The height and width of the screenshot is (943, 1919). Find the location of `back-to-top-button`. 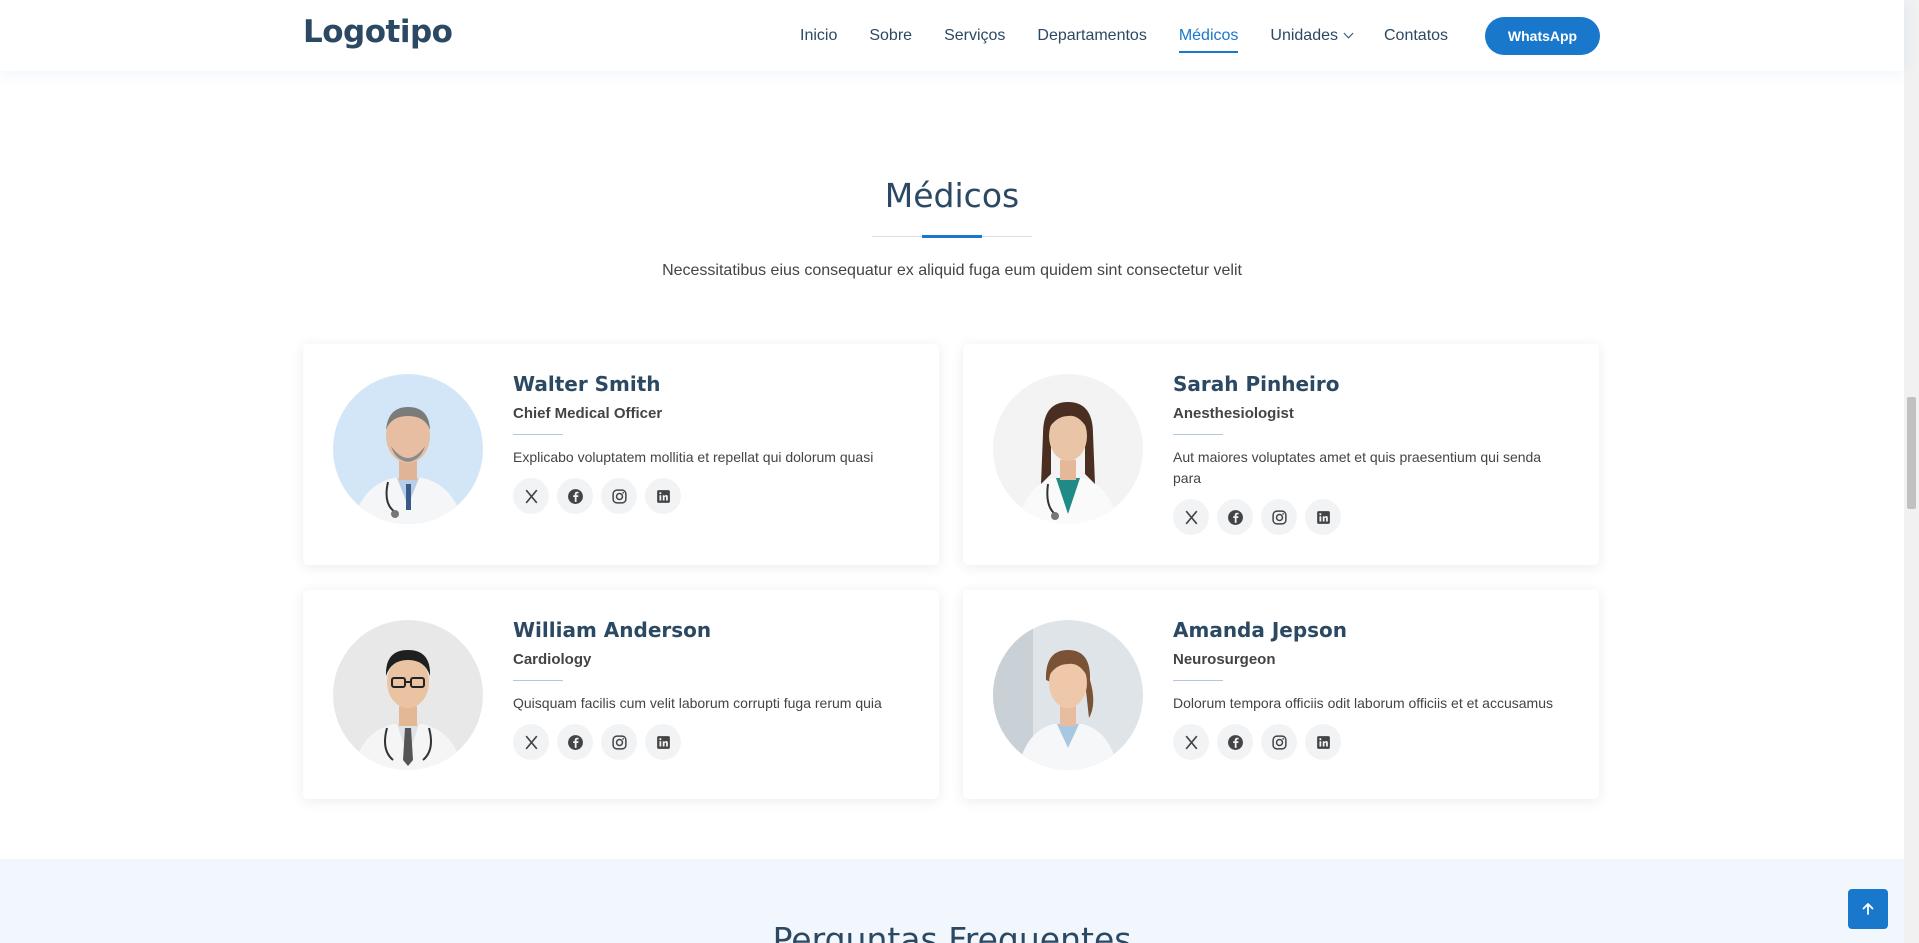

back-to-top-button is located at coordinates (1868, 909).